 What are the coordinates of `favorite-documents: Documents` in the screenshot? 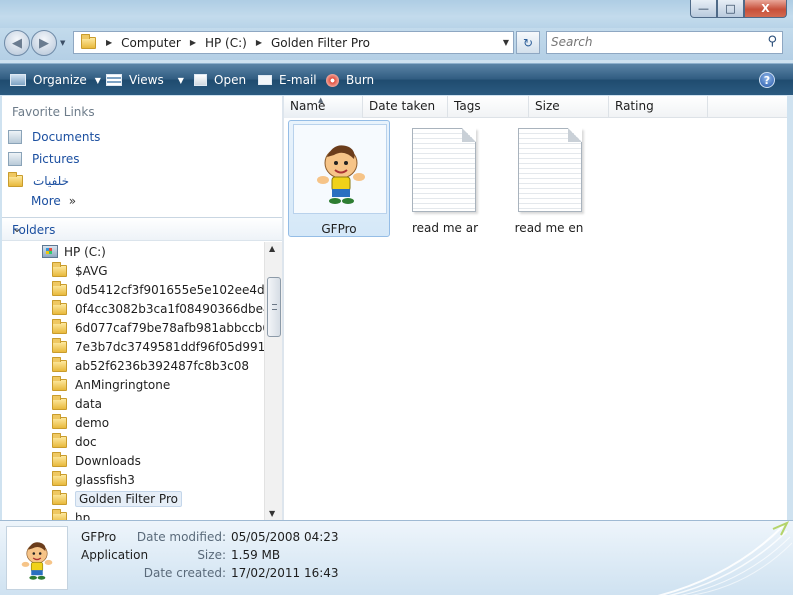 It's located at (54, 137).